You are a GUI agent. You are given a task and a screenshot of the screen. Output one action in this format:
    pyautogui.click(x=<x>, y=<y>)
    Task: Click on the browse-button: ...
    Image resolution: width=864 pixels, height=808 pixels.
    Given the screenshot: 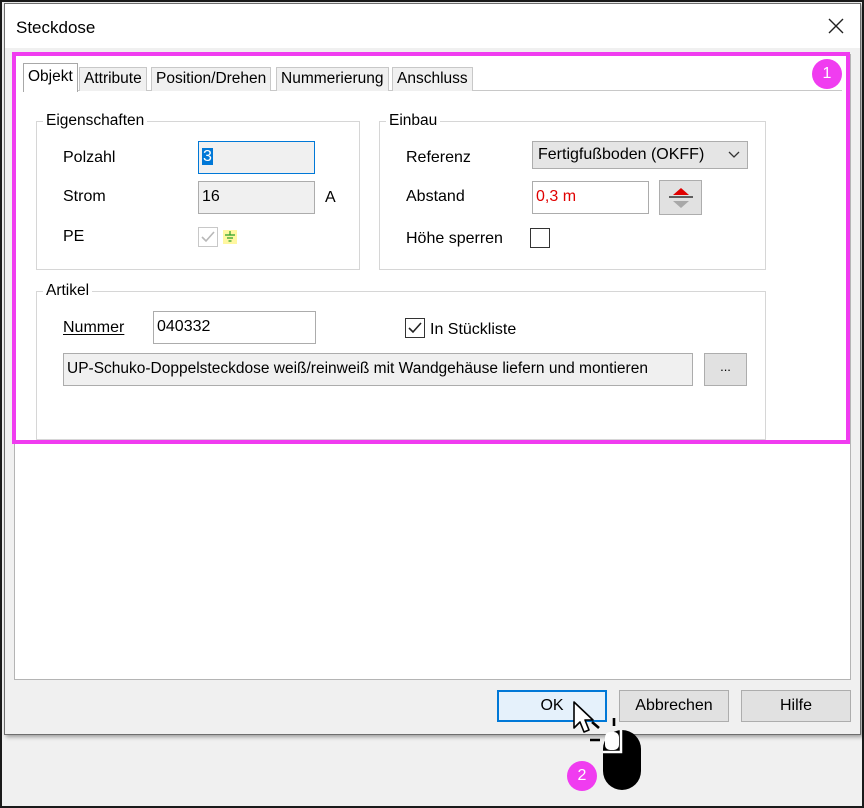 What is the action you would take?
    pyautogui.click(x=725, y=369)
    